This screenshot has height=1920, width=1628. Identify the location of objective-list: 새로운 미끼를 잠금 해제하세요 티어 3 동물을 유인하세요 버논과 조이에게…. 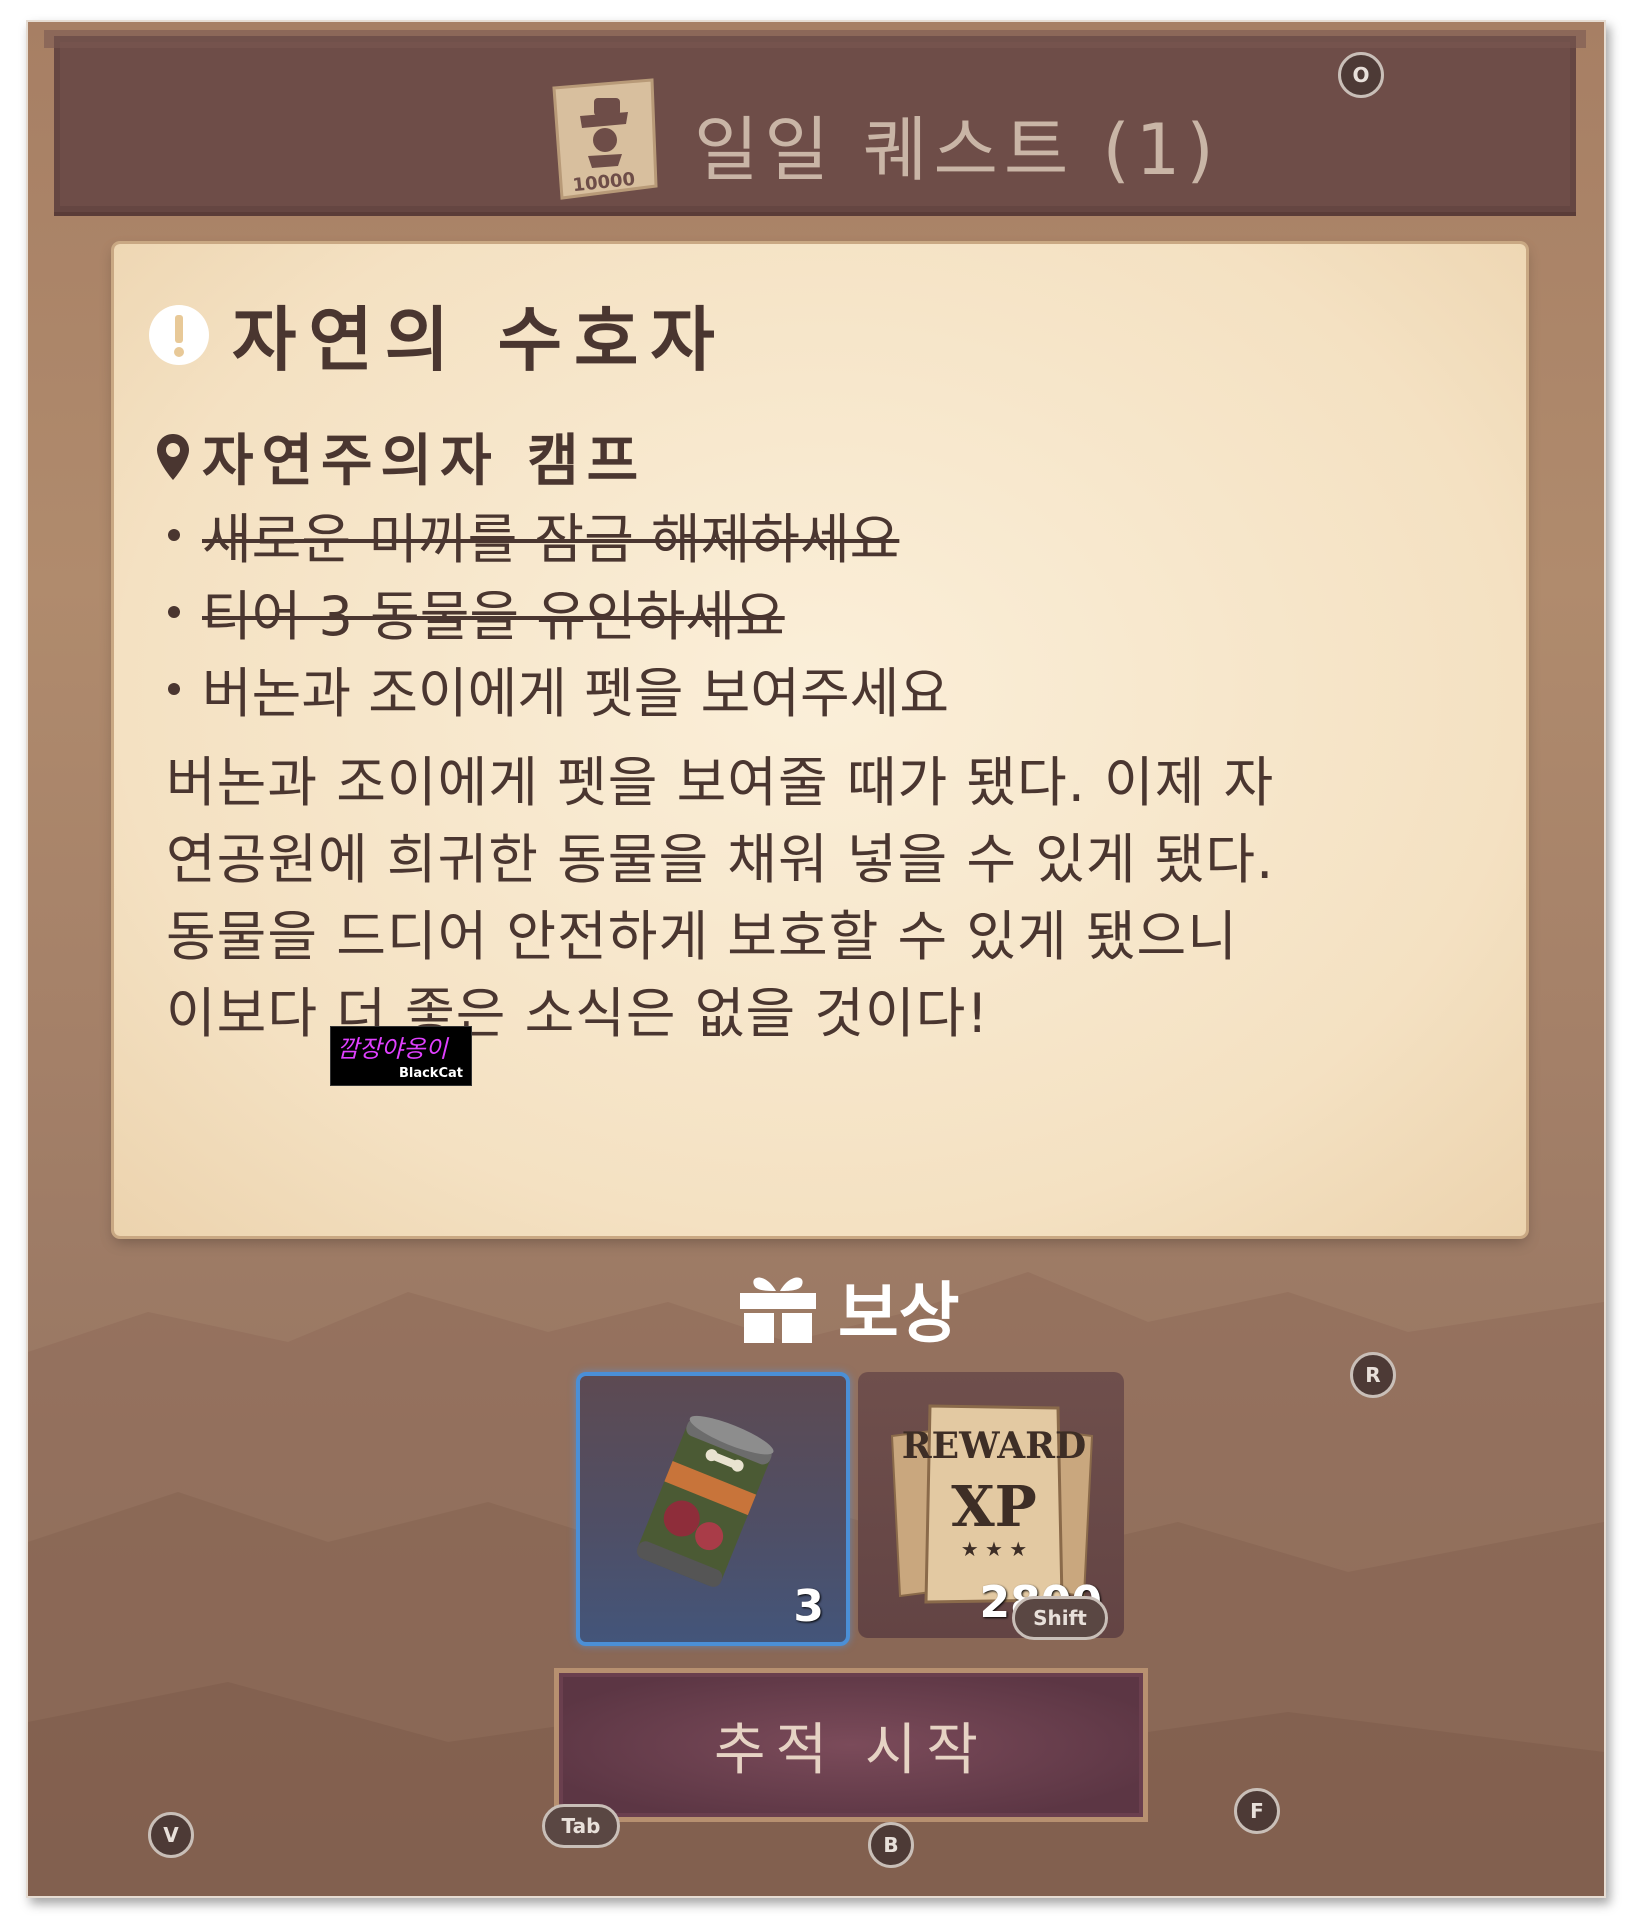
(558, 611).